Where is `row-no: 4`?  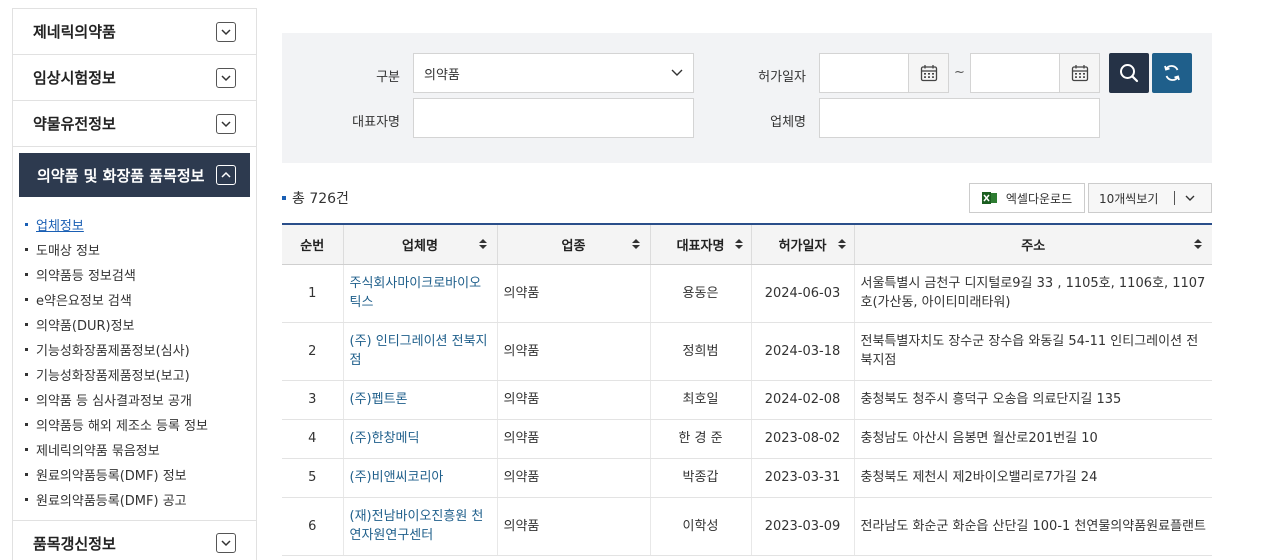 row-no: 4 is located at coordinates (312, 439).